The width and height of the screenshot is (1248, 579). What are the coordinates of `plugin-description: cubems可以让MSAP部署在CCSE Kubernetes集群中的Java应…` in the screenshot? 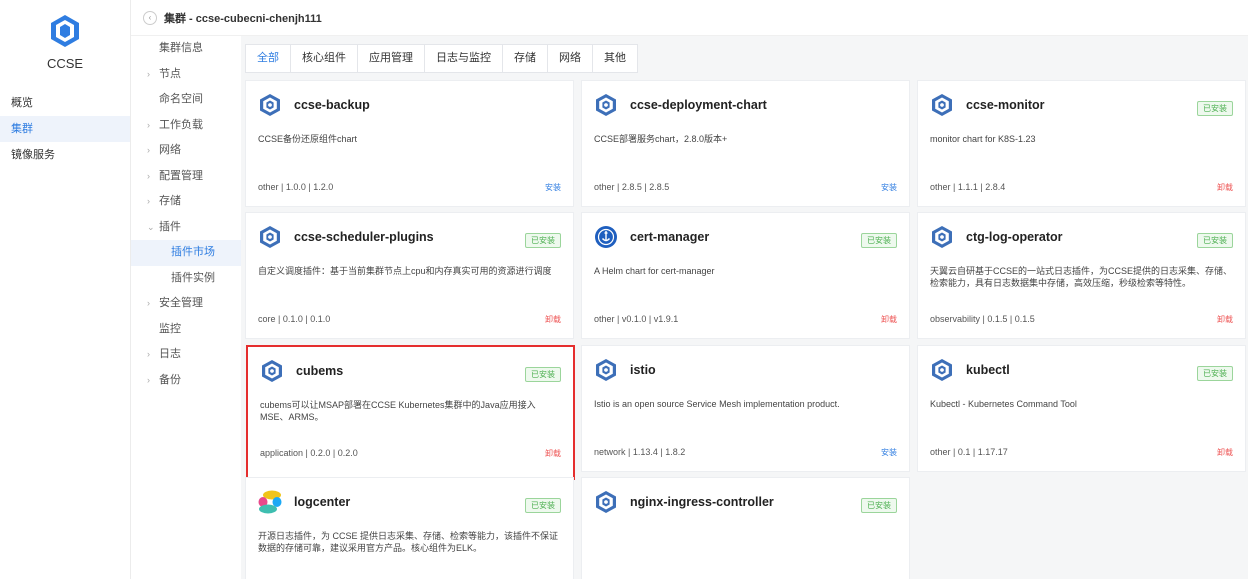 It's located at (398, 411).